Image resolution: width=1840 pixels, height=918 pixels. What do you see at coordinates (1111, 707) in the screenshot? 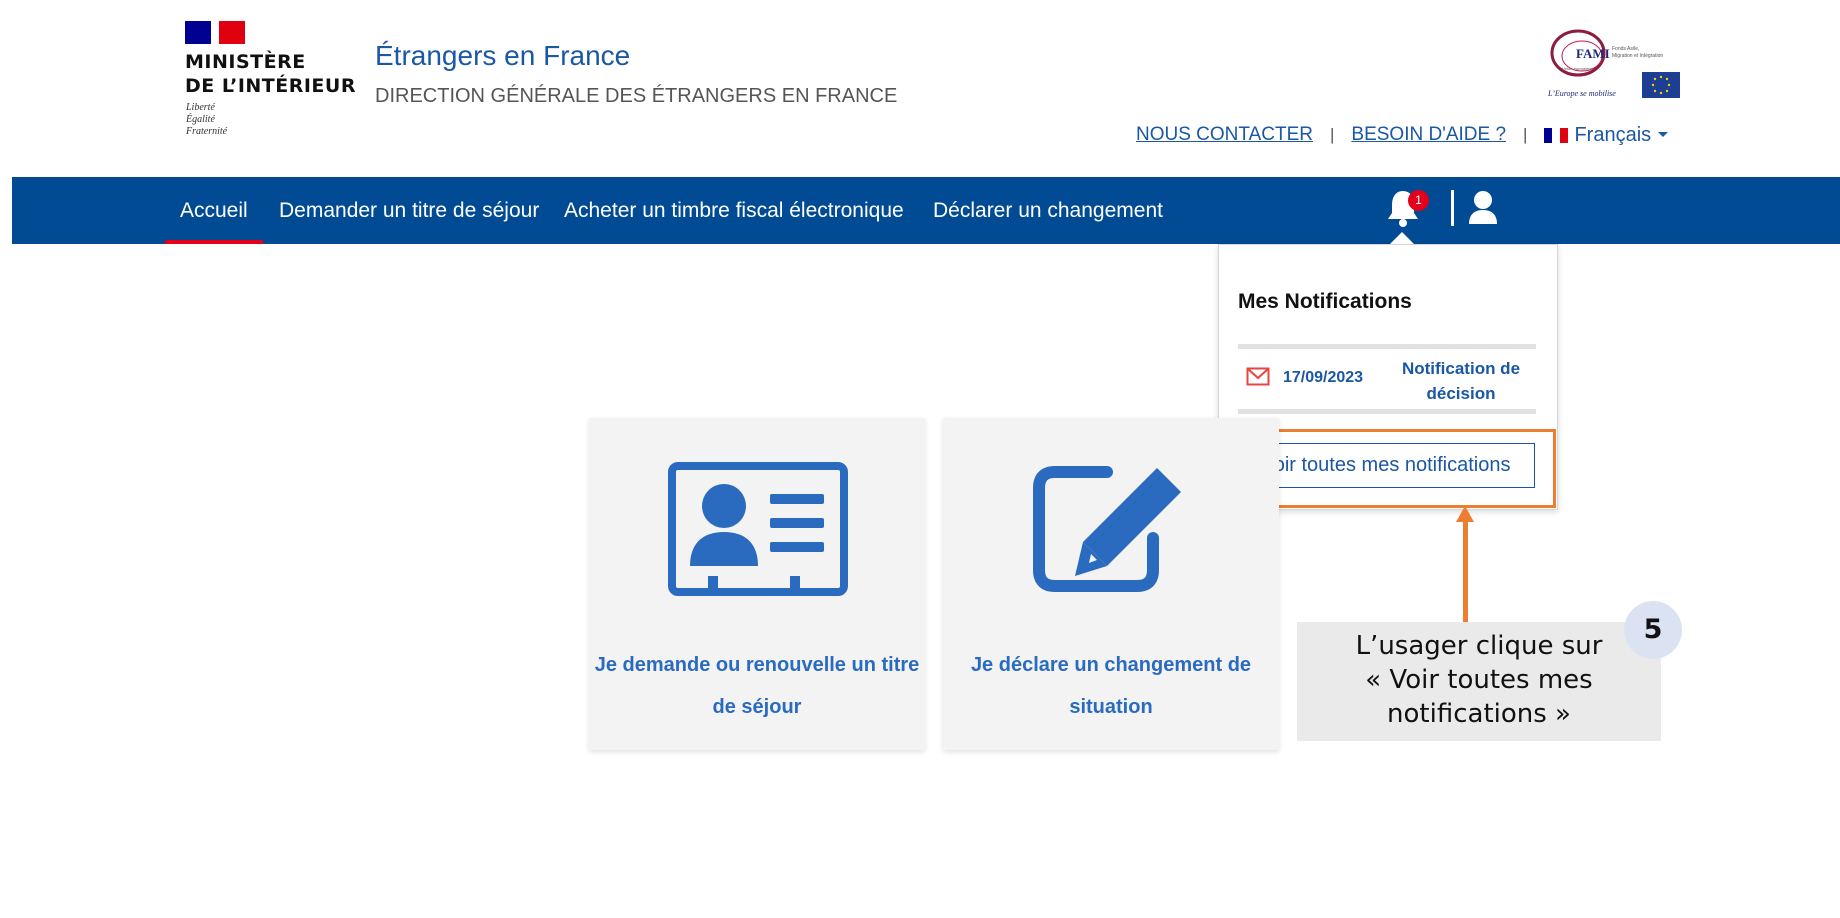
I see `card-label-line-2: situation` at bounding box center [1111, 707].